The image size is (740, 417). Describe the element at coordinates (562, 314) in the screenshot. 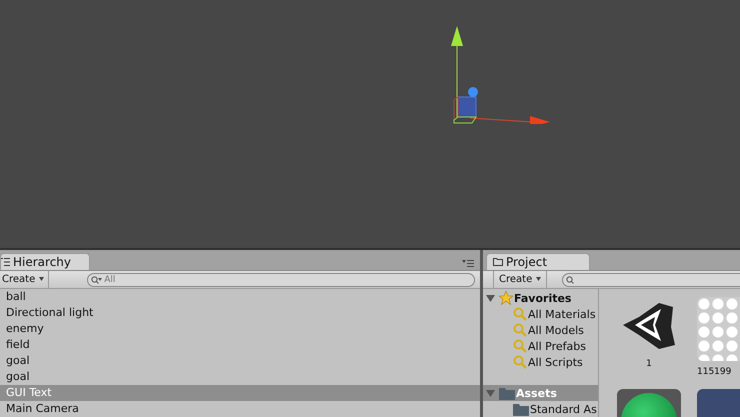

I see `tree-item-label: All Materials` at that location.